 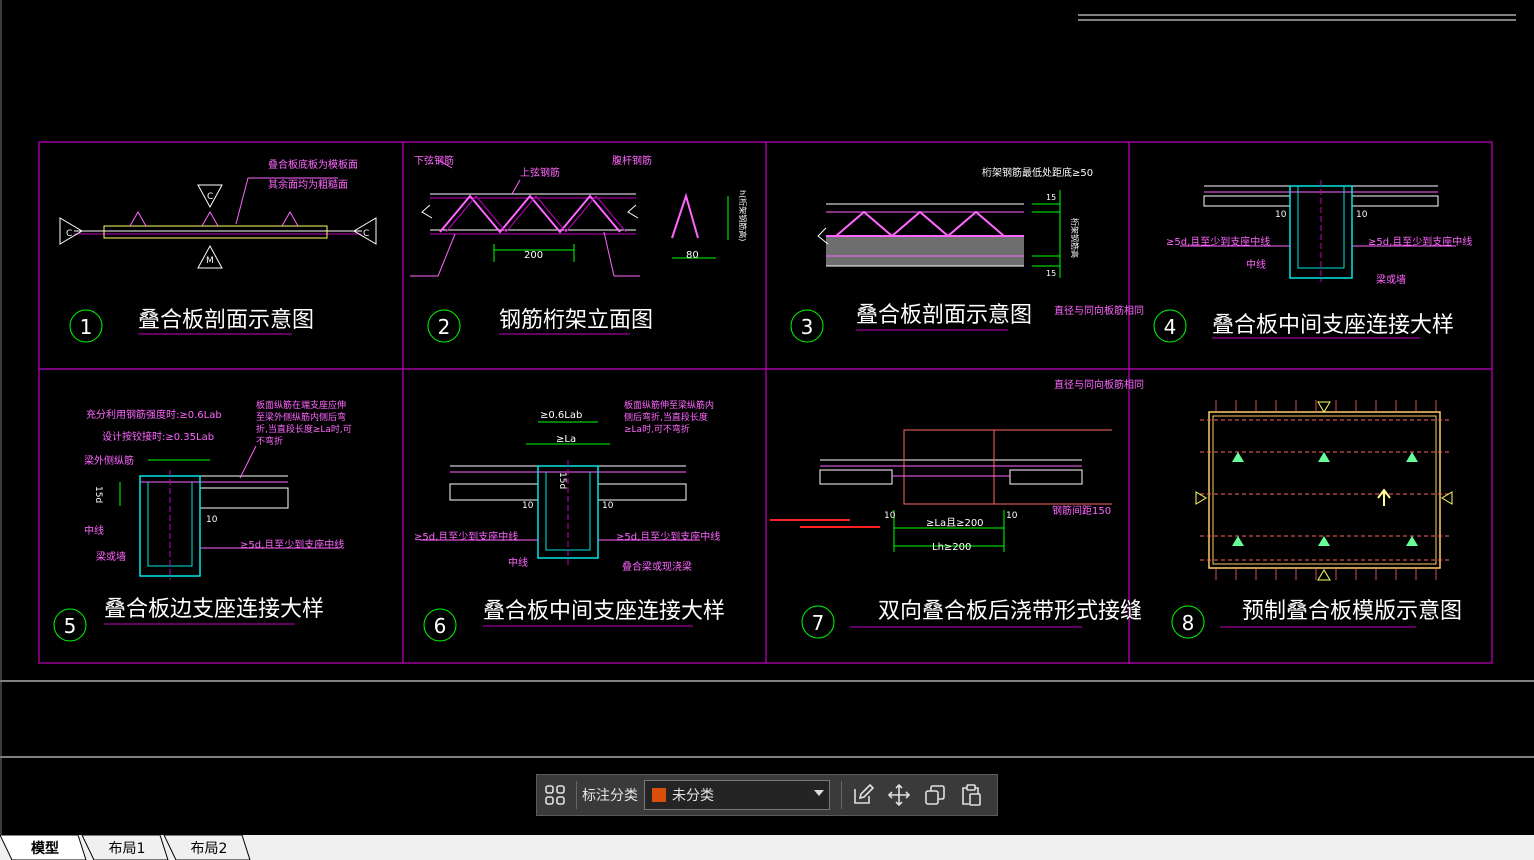 What do you see at coordinates (1075, 238) in the screenshot?
I see `p3-side-label: 桁架钢筋高` at bounding box center [1075, 238].